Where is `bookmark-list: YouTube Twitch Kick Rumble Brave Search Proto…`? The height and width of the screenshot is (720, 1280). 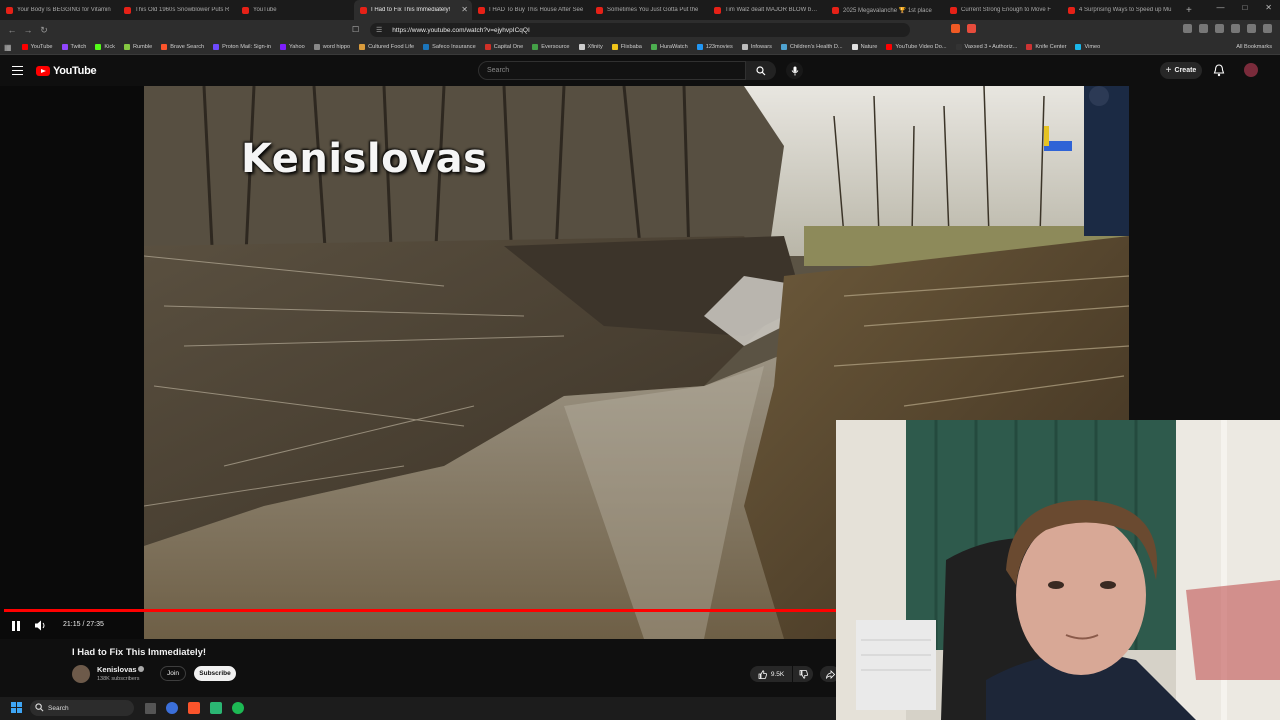
bookmark-list: YouTube Twitch Kick Rumble Brave Search Proto… is located at coordinates (565, 47).